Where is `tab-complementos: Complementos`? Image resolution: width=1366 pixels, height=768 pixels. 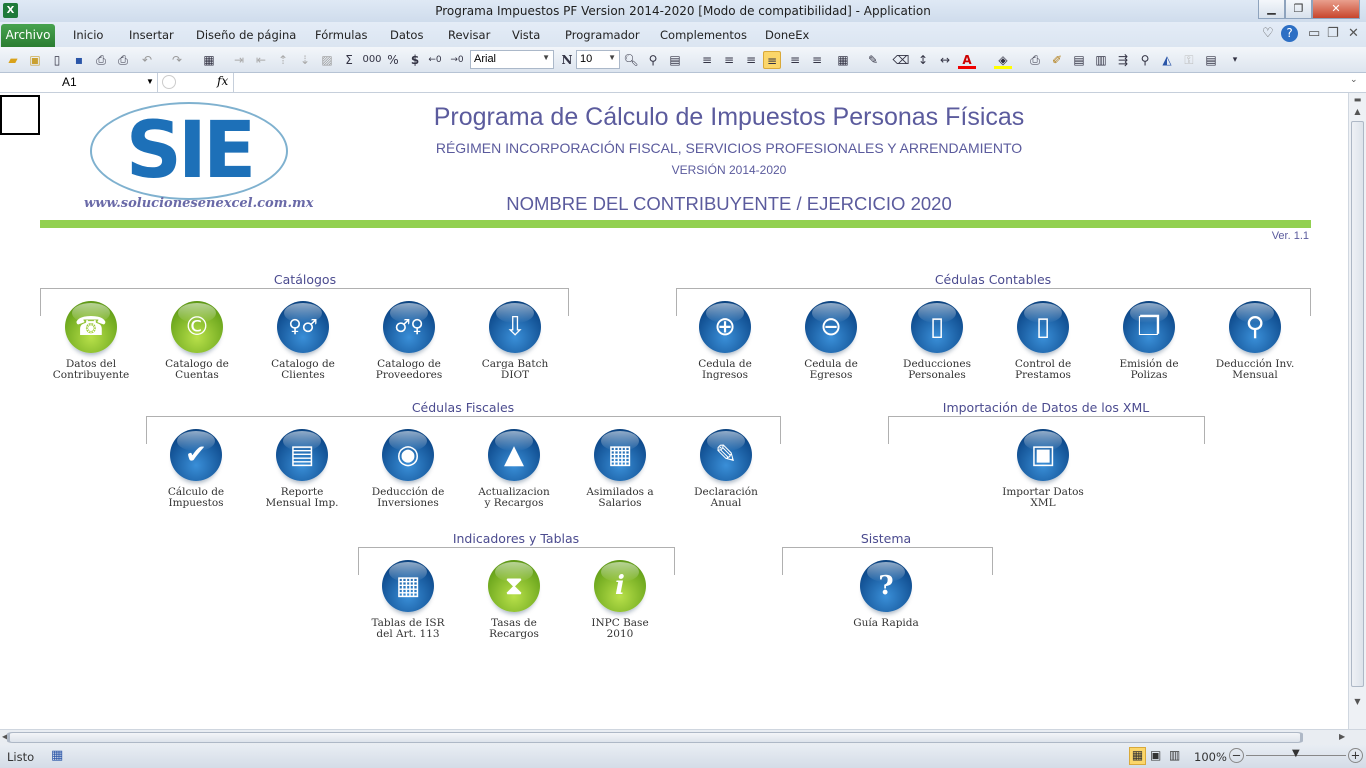 tab-complementos: Complementos is located at coordinates (703, 35).